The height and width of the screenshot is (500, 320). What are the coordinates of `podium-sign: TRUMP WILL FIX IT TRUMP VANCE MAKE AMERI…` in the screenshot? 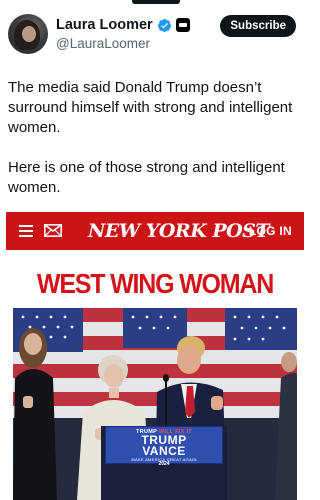 It's located at (164, 446).